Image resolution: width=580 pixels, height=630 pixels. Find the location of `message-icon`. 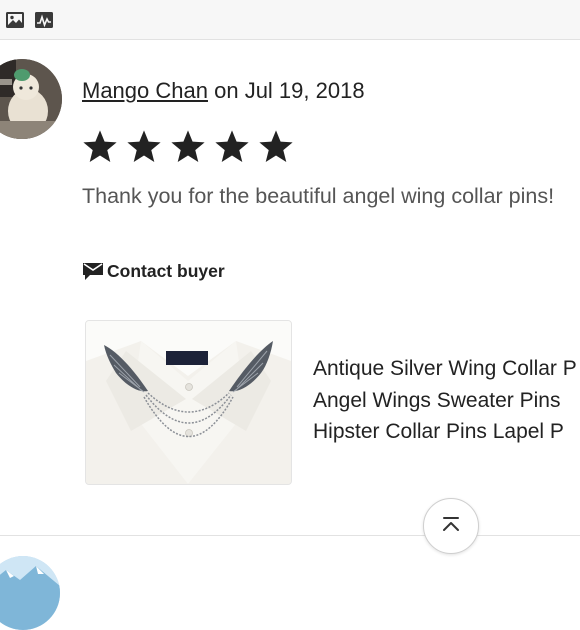

message-icon is located at coordinates (93, 271).